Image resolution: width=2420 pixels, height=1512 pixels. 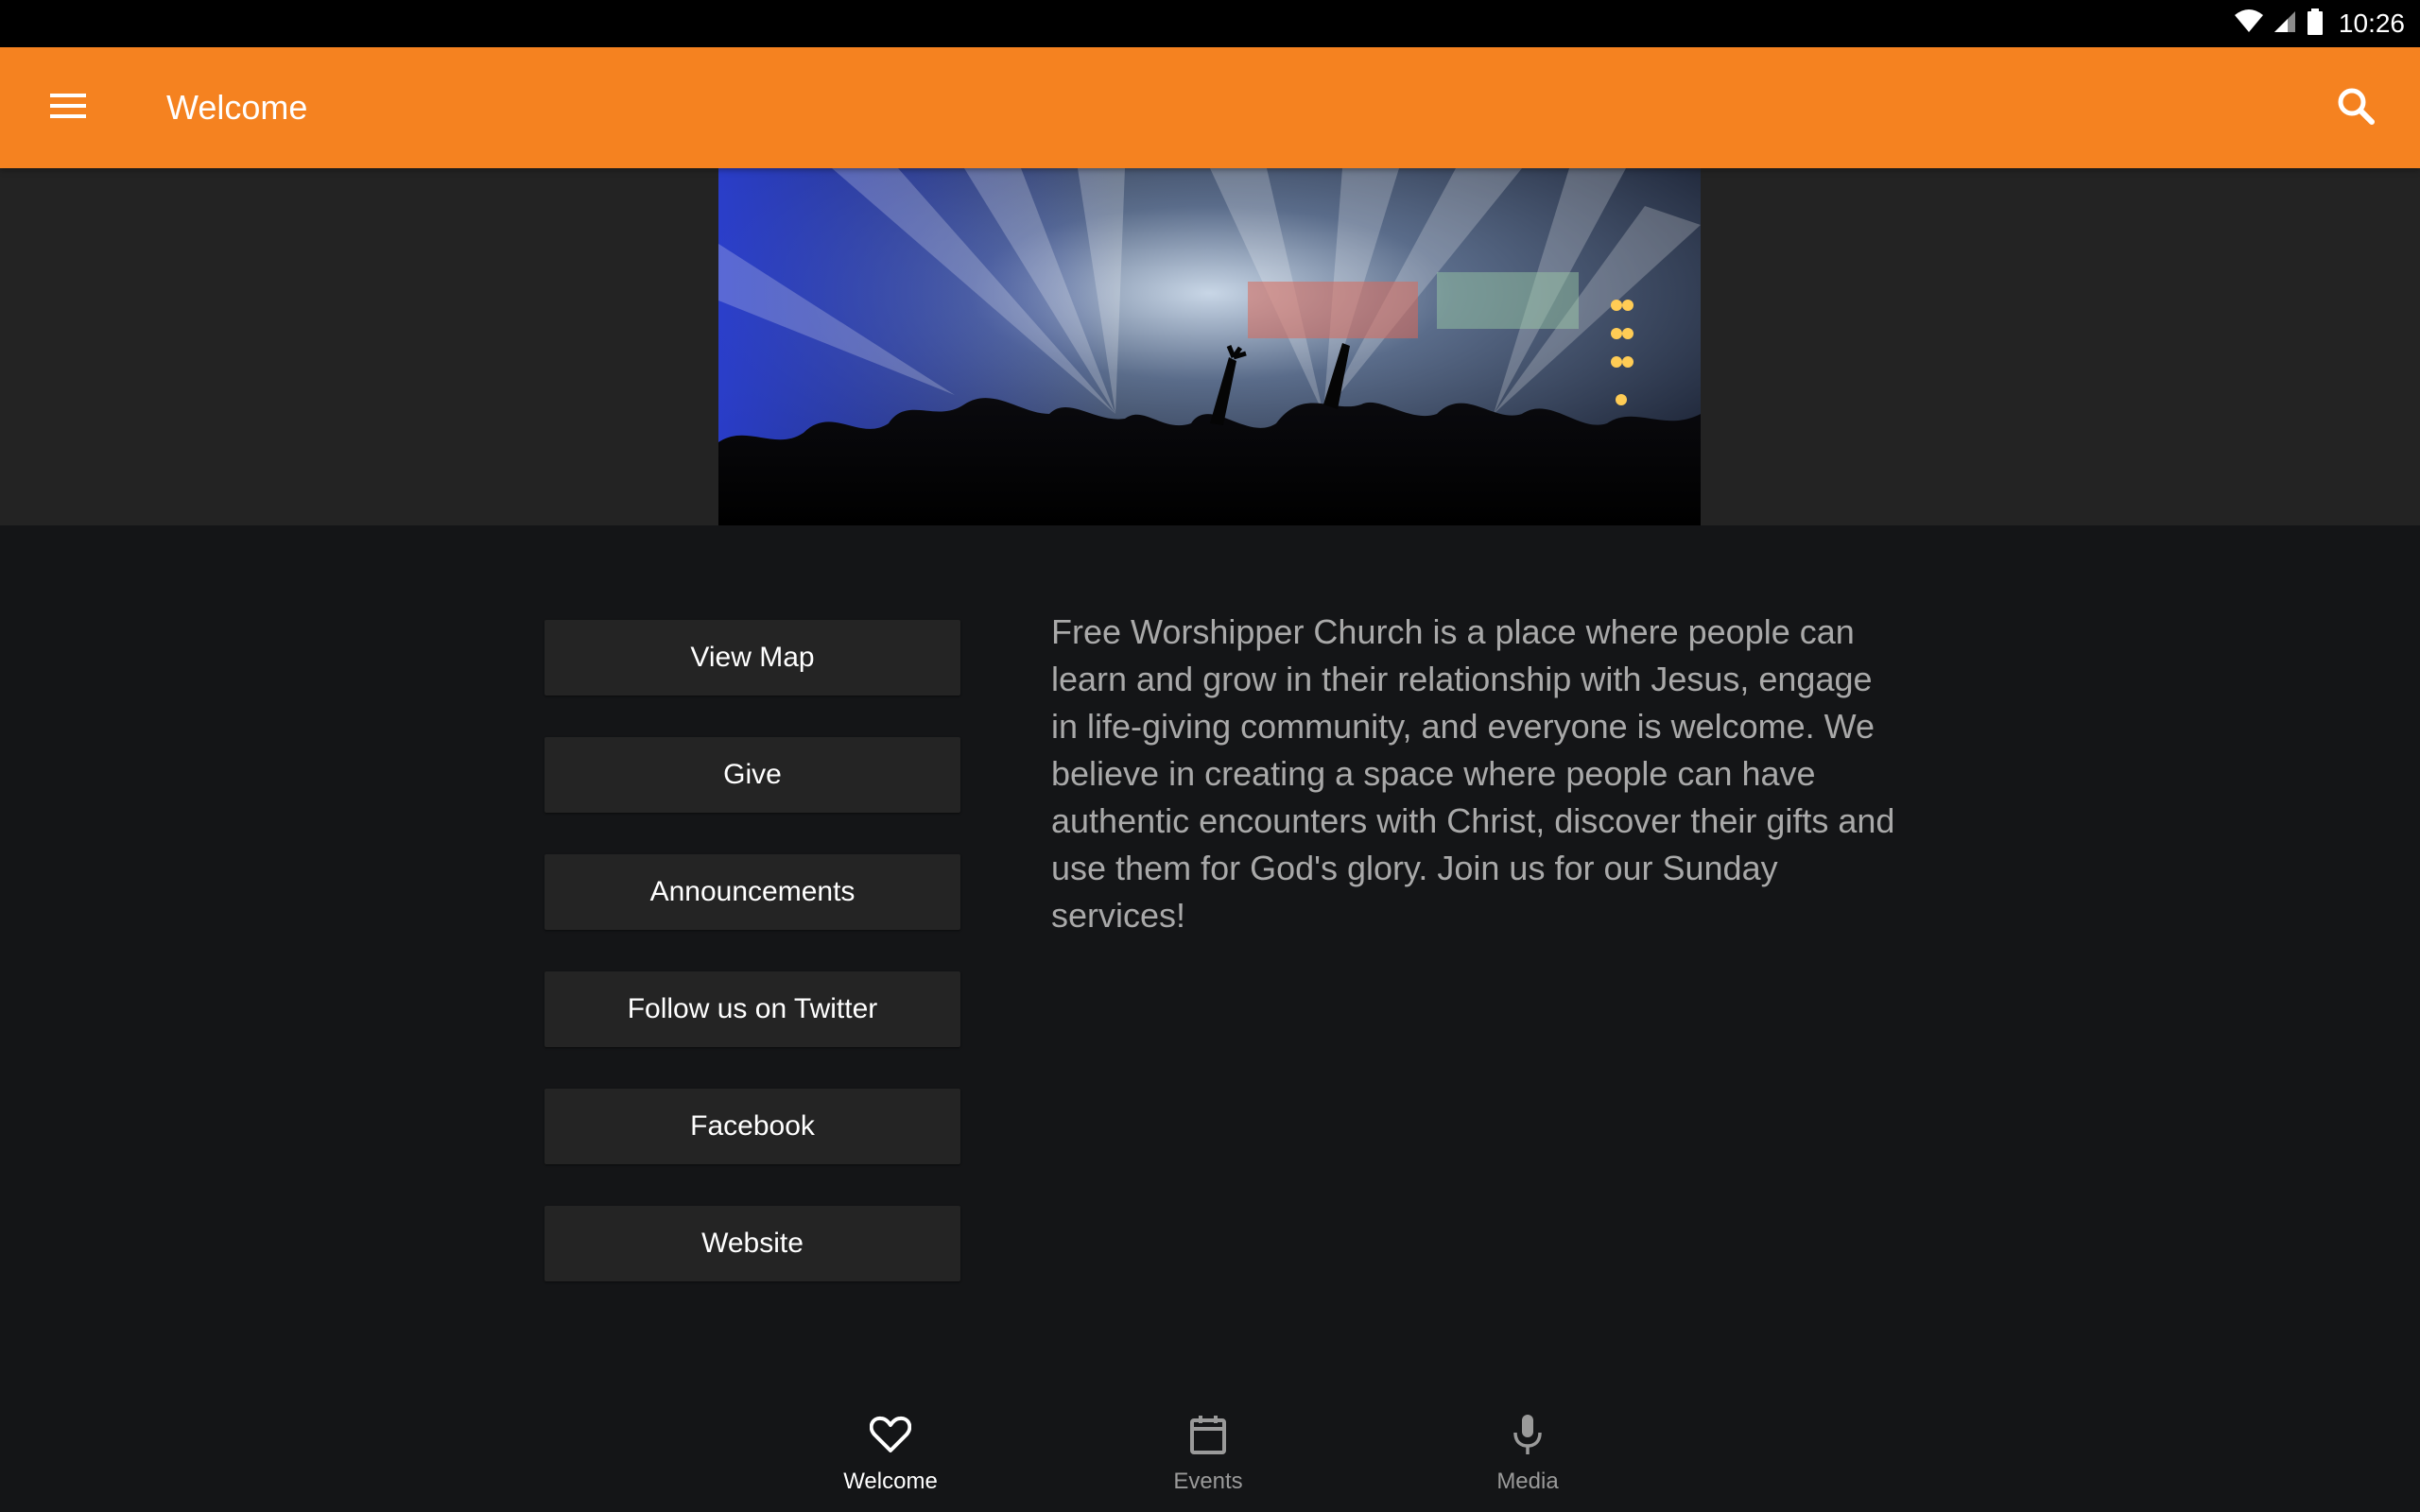 I want to click on status-icons: 10:26, so click(x=2319, y=23).